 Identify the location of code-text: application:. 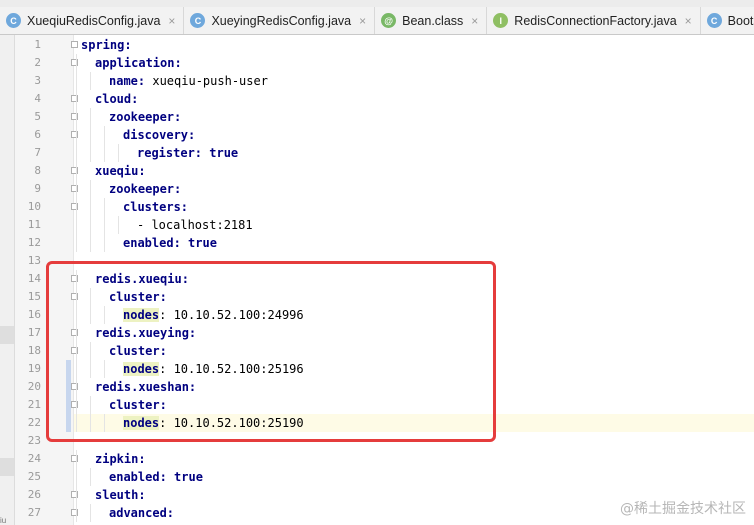
(138, 63).